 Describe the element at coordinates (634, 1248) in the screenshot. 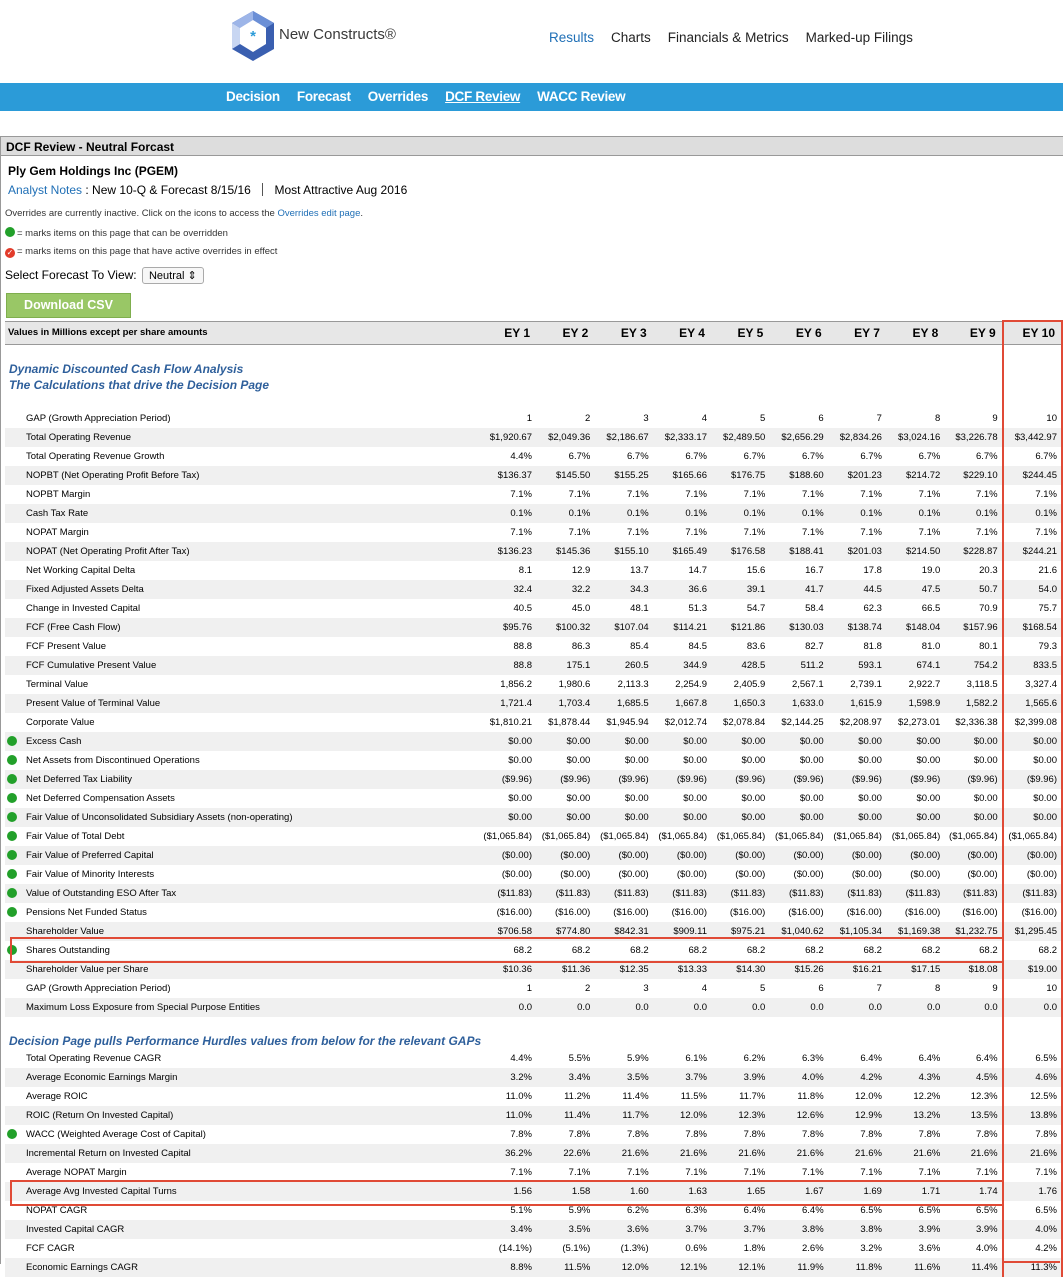

I see `cell-ey-3: (1.3%)` at that location.